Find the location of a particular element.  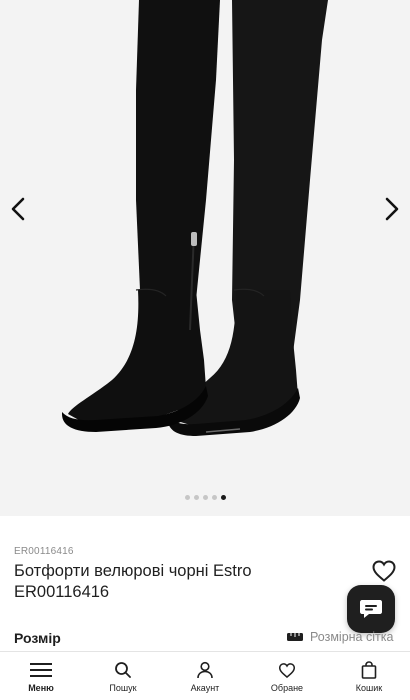

user-icon is located at coordinates (205, 670).